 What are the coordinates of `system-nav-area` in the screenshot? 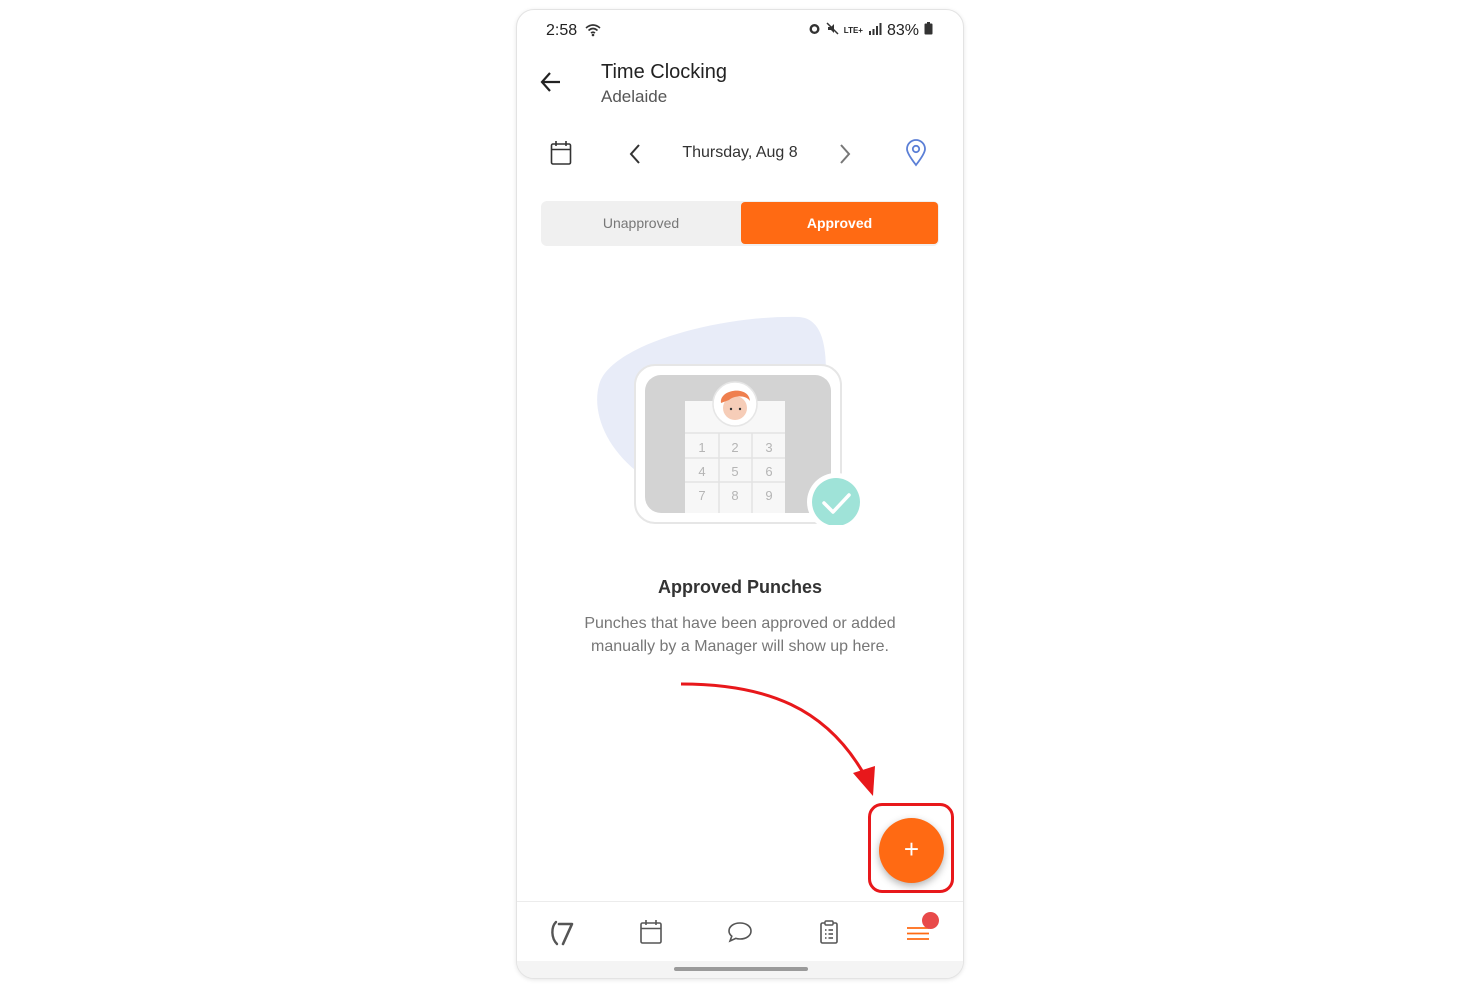 It's located at (740, 969).